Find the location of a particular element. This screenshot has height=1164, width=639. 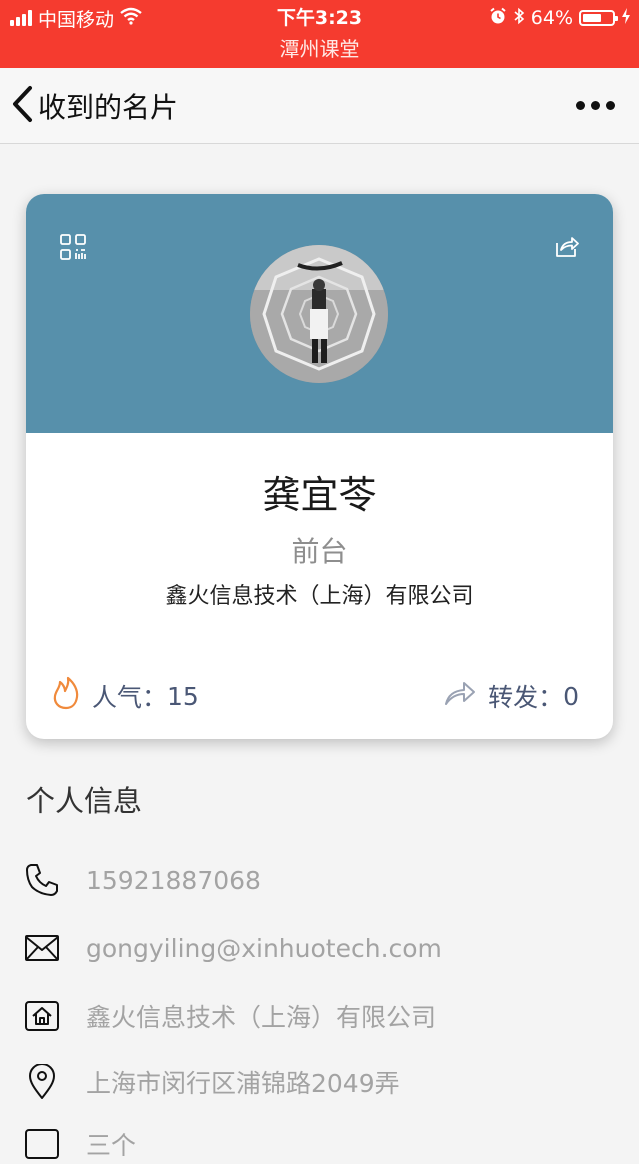

forward-icon is located at coordinates (466, 696).